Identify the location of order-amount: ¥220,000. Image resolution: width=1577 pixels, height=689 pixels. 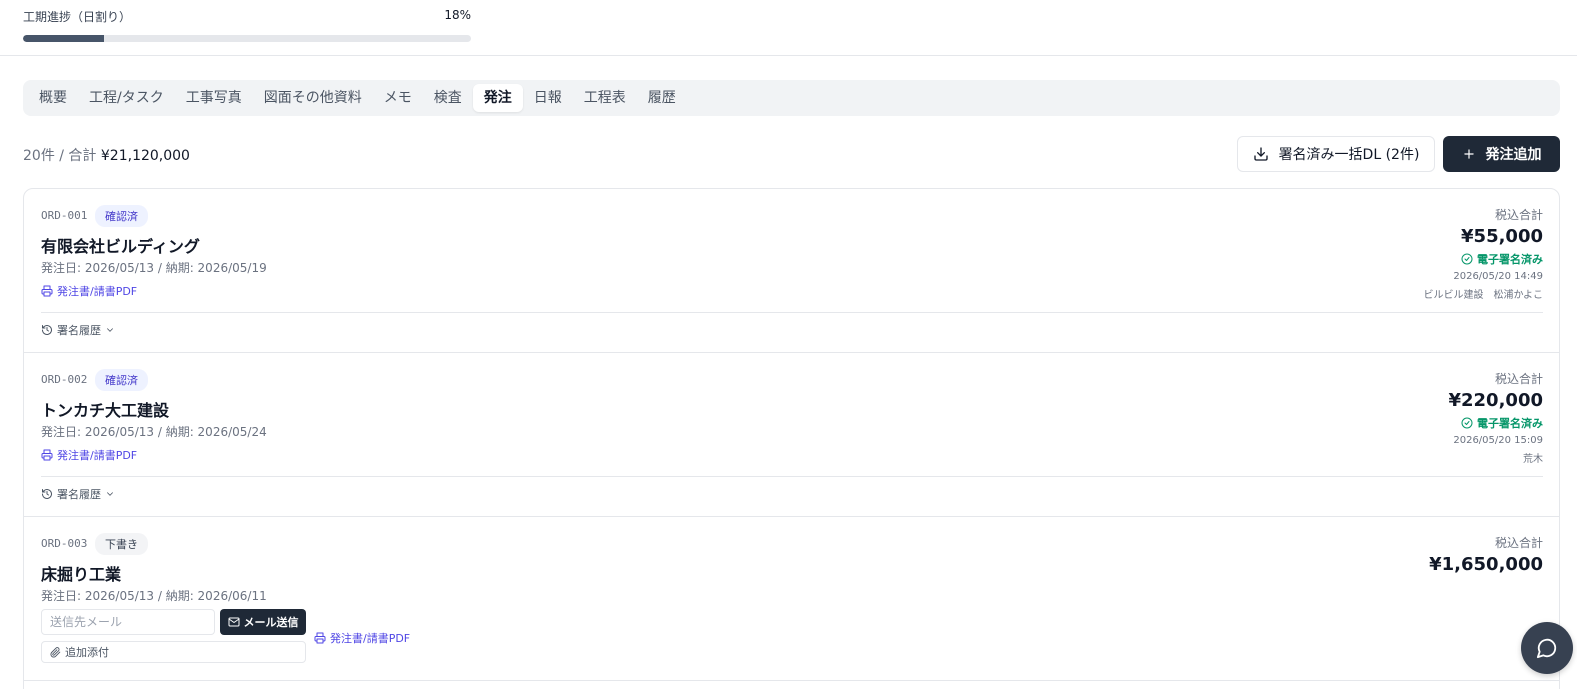
(1495, 400).